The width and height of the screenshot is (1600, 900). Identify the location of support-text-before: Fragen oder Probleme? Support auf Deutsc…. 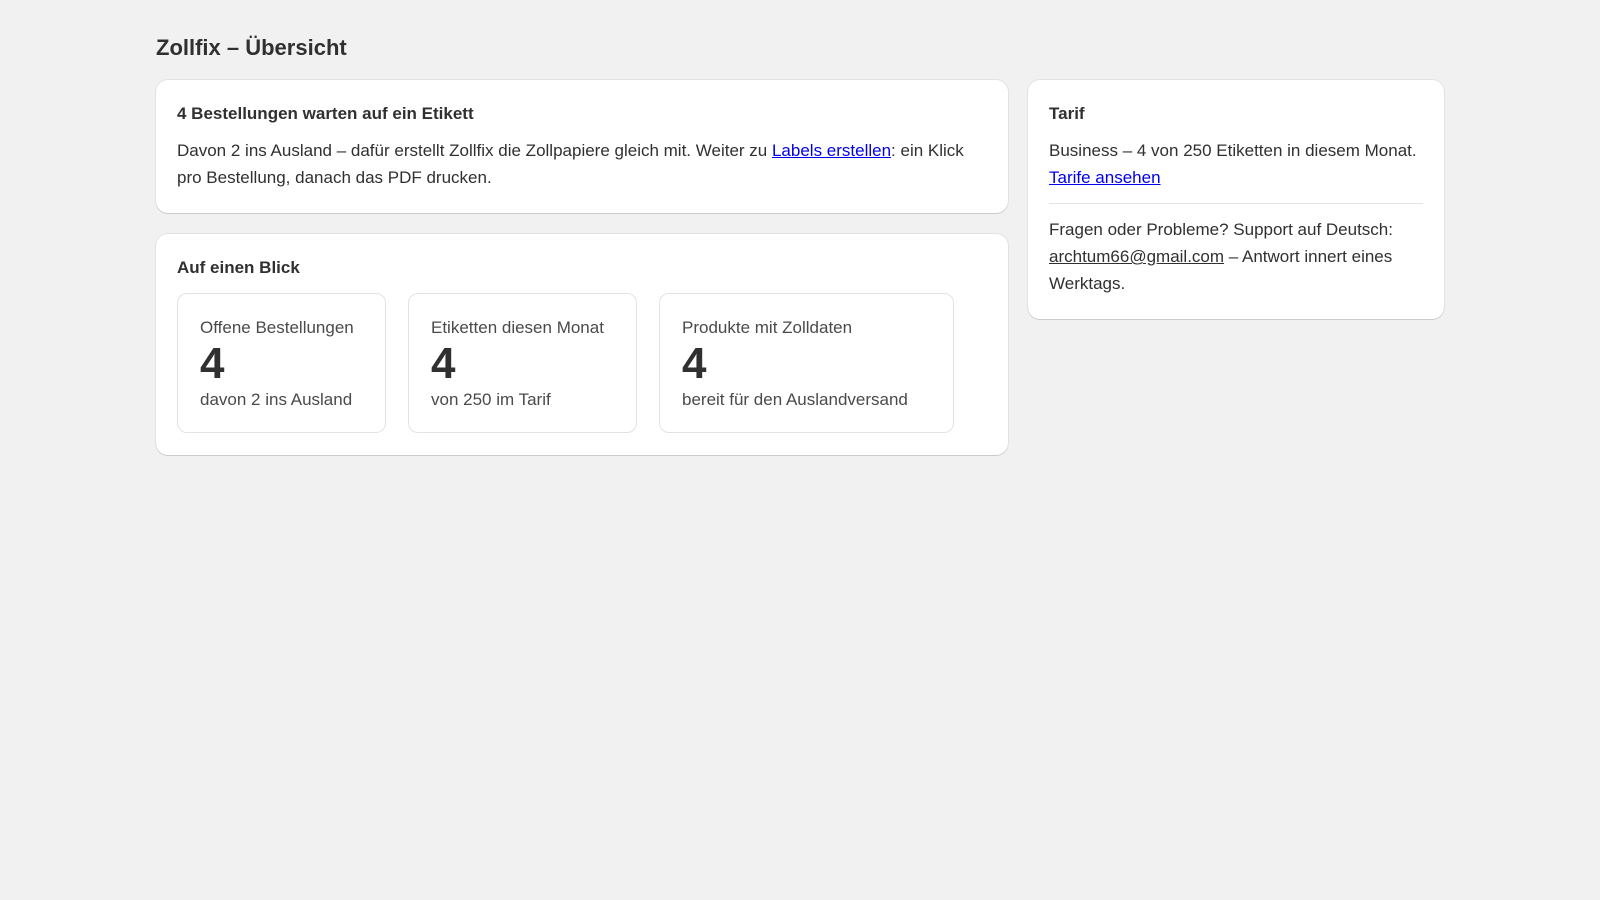
(1221, 229).